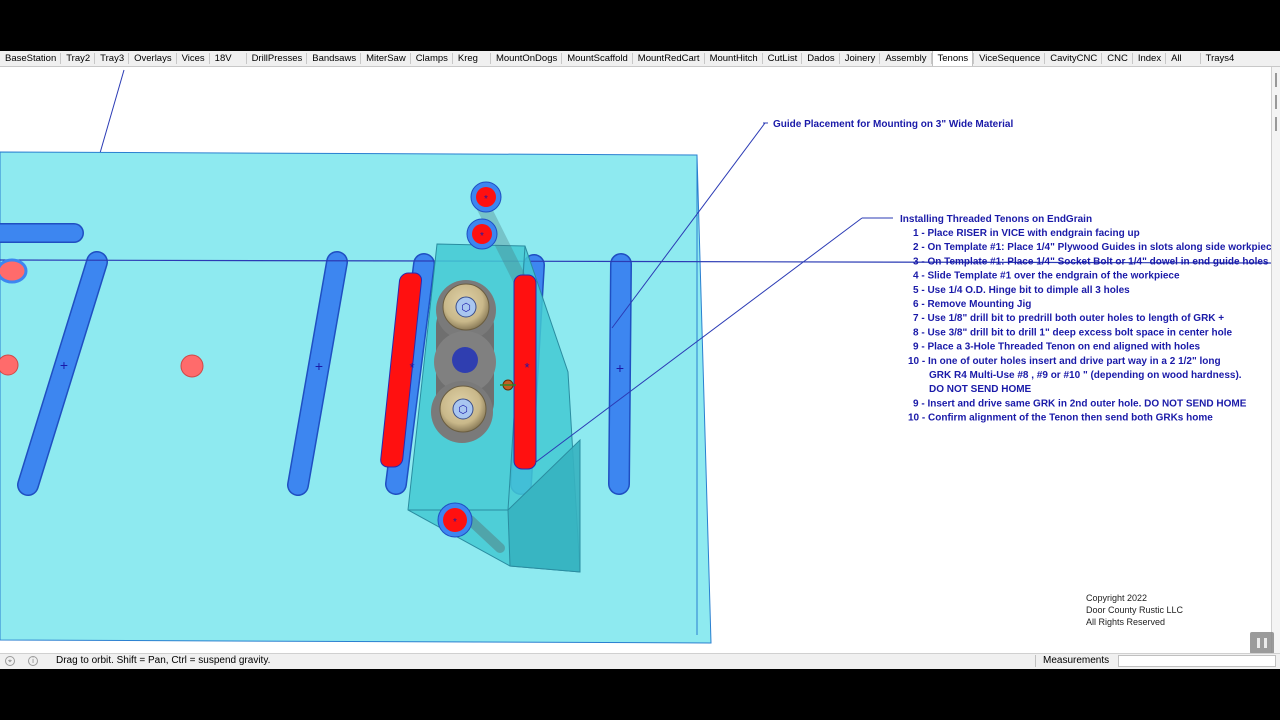 The image size is (1280, 720). I want to click on right-panel-strip, so click(1275, 360).